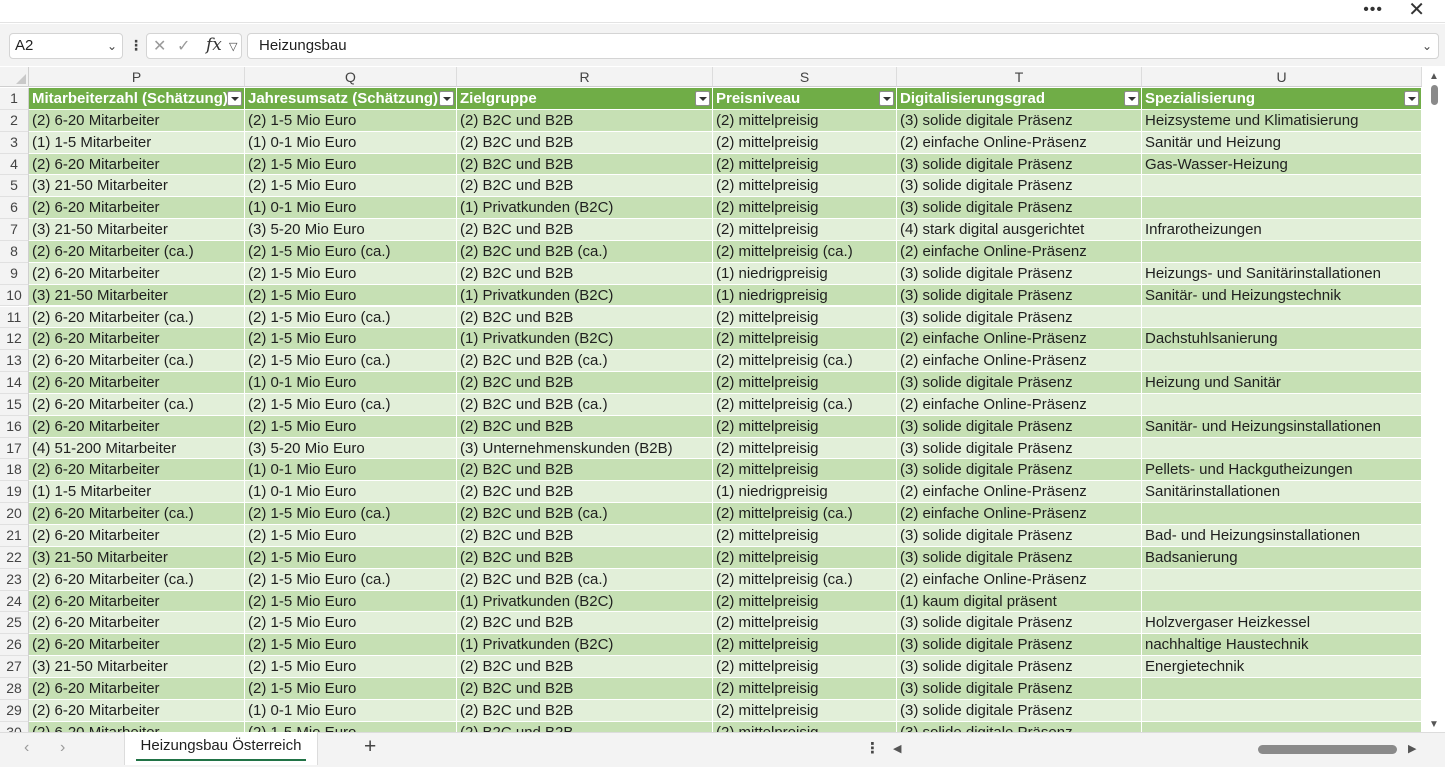 Image resolution: width=1445 pixels, height=767 pixels. What do you see at coordinates (14, 99) in the screenshot?
I see `row-number: 1` at bounding box center [14, 99].